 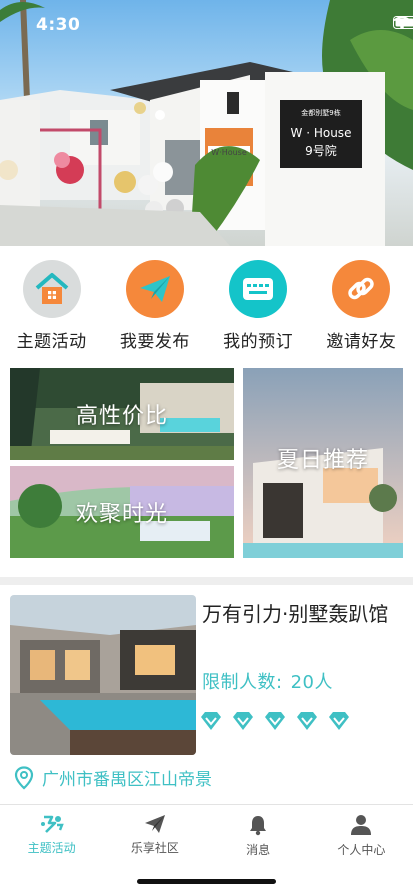 I want to click on tile-label: 欢聚时光, so click(x=121, y=514).